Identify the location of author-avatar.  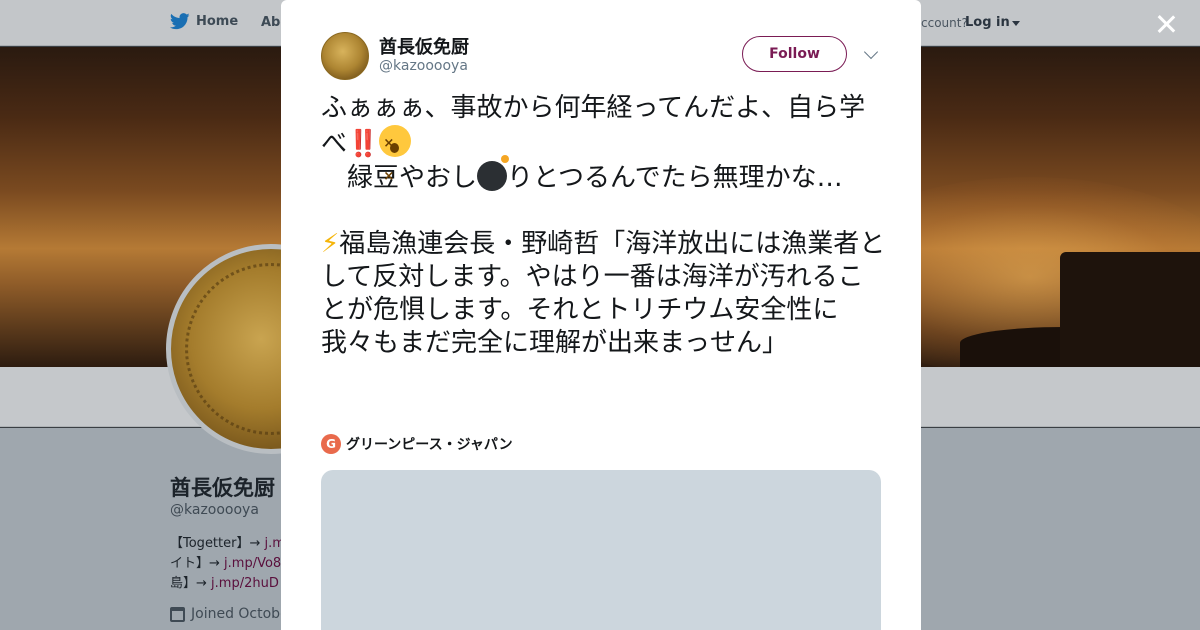
(345, 56).